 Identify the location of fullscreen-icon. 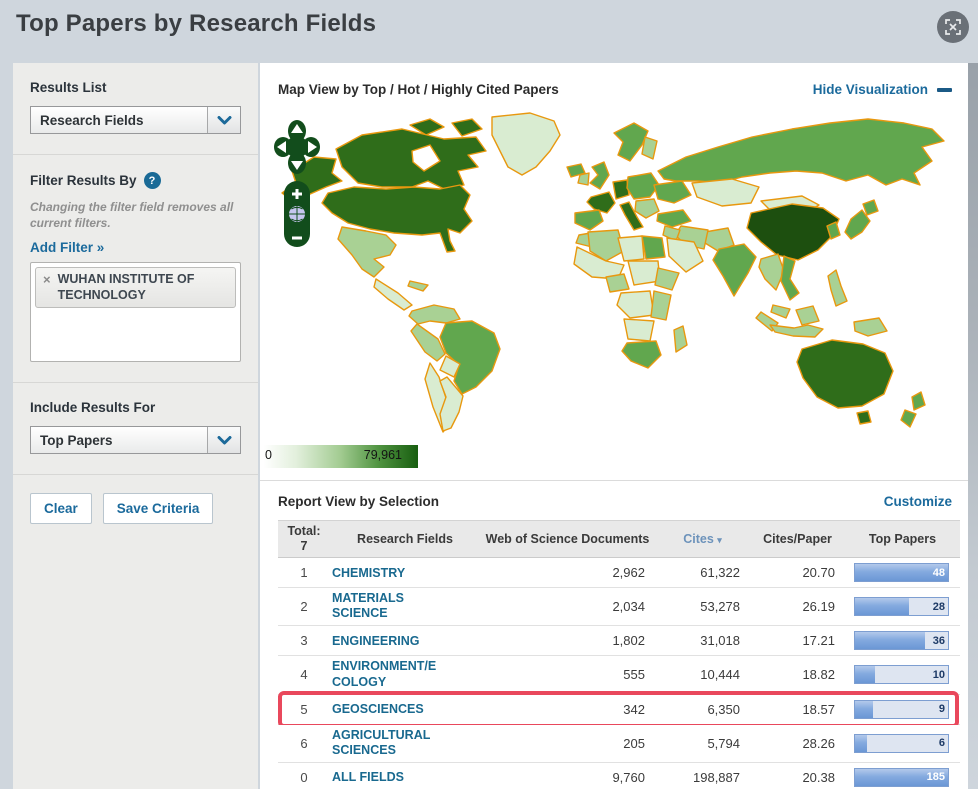
(953, 27).